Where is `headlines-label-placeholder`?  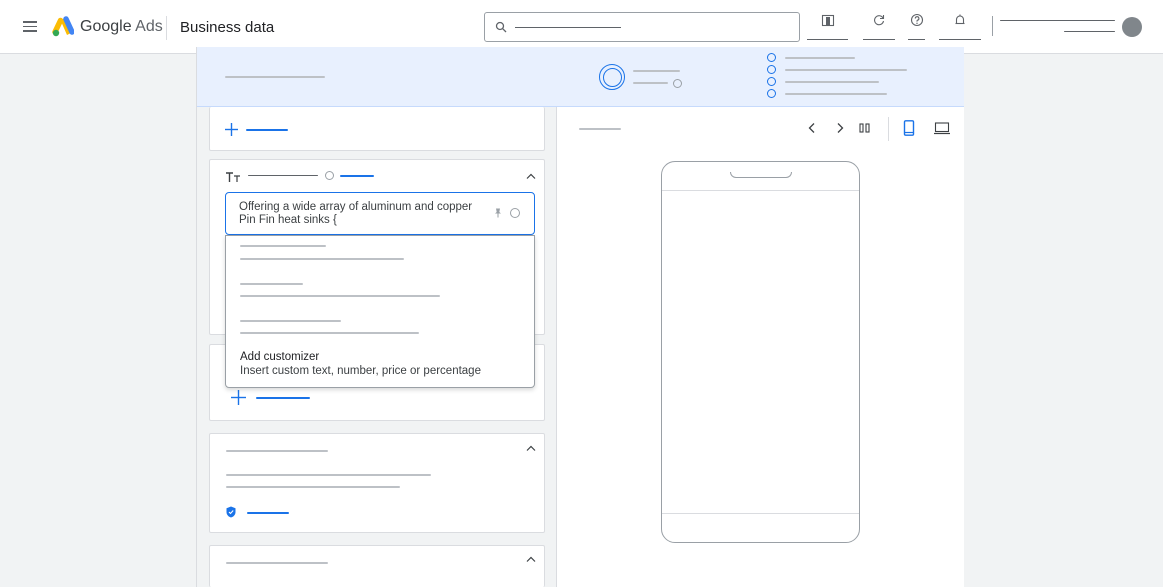
headlines-label-placeholder is located at coordinates (283, 175).